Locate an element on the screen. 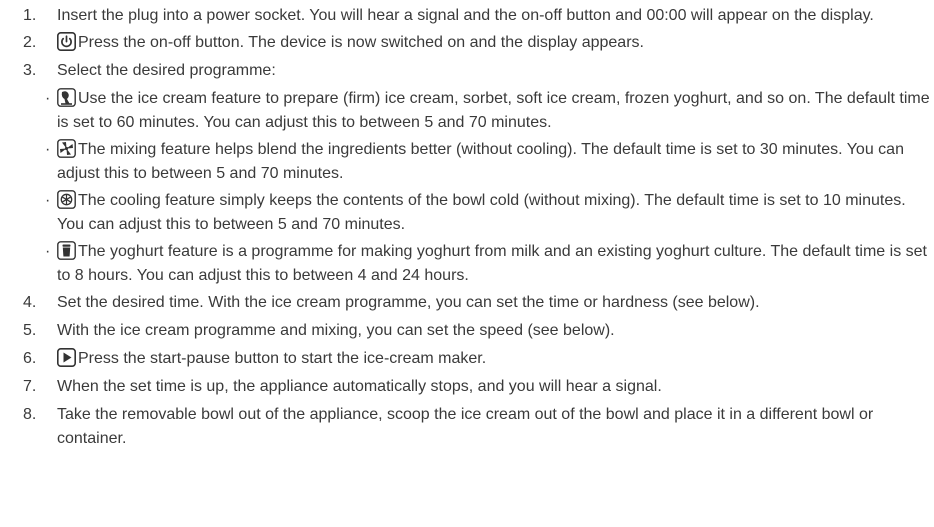 The height and width of the screenshot is (527, 934). power-icon is located at coordinates (66, 41).